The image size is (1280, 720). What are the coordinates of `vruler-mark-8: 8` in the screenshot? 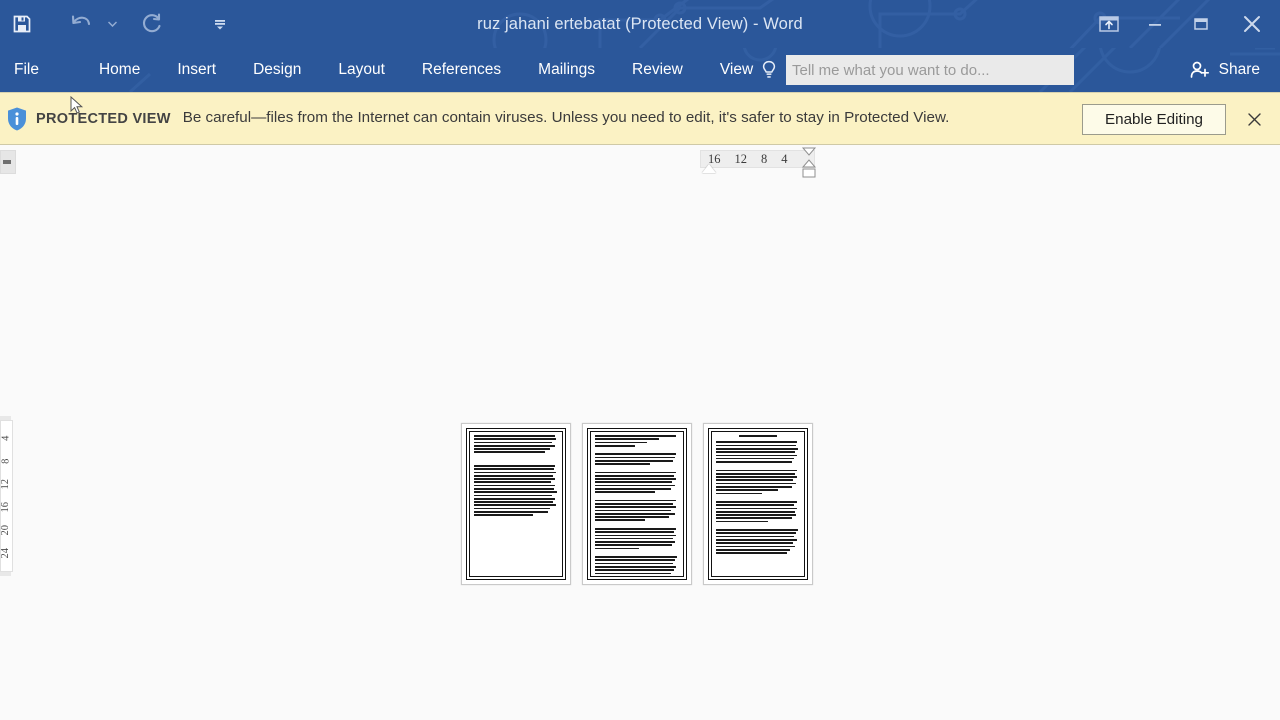 It's located at (6, 461).